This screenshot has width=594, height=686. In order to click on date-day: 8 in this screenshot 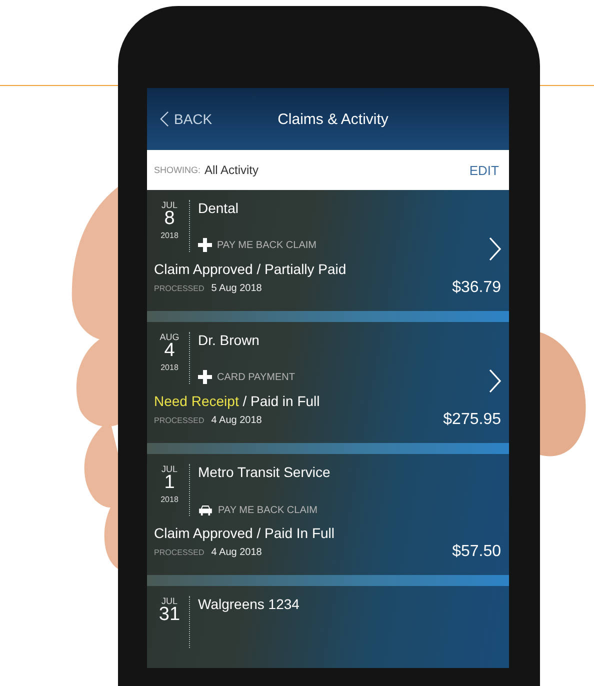, I will do `click(169, 219)`.